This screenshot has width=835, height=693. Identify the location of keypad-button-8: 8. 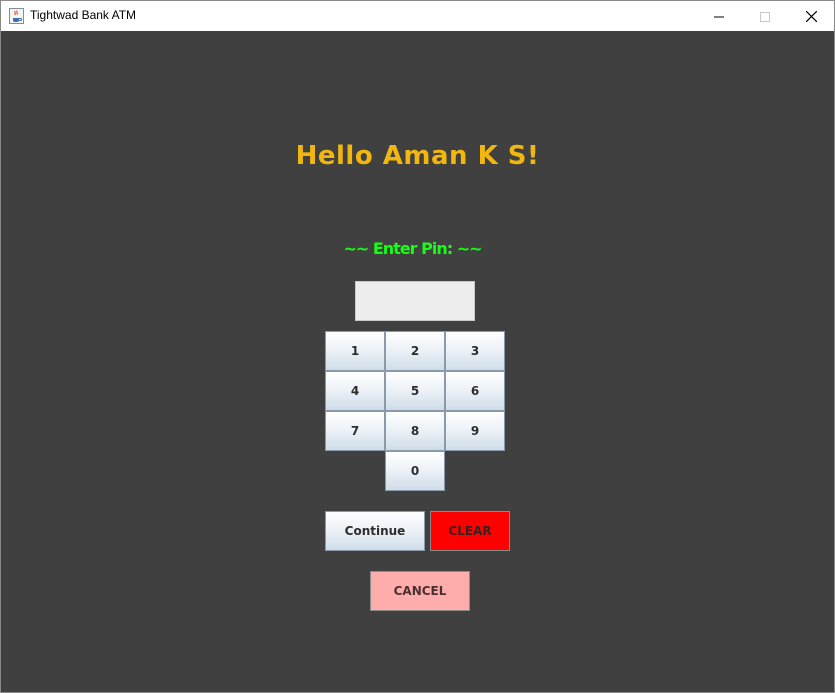
(415, 431).